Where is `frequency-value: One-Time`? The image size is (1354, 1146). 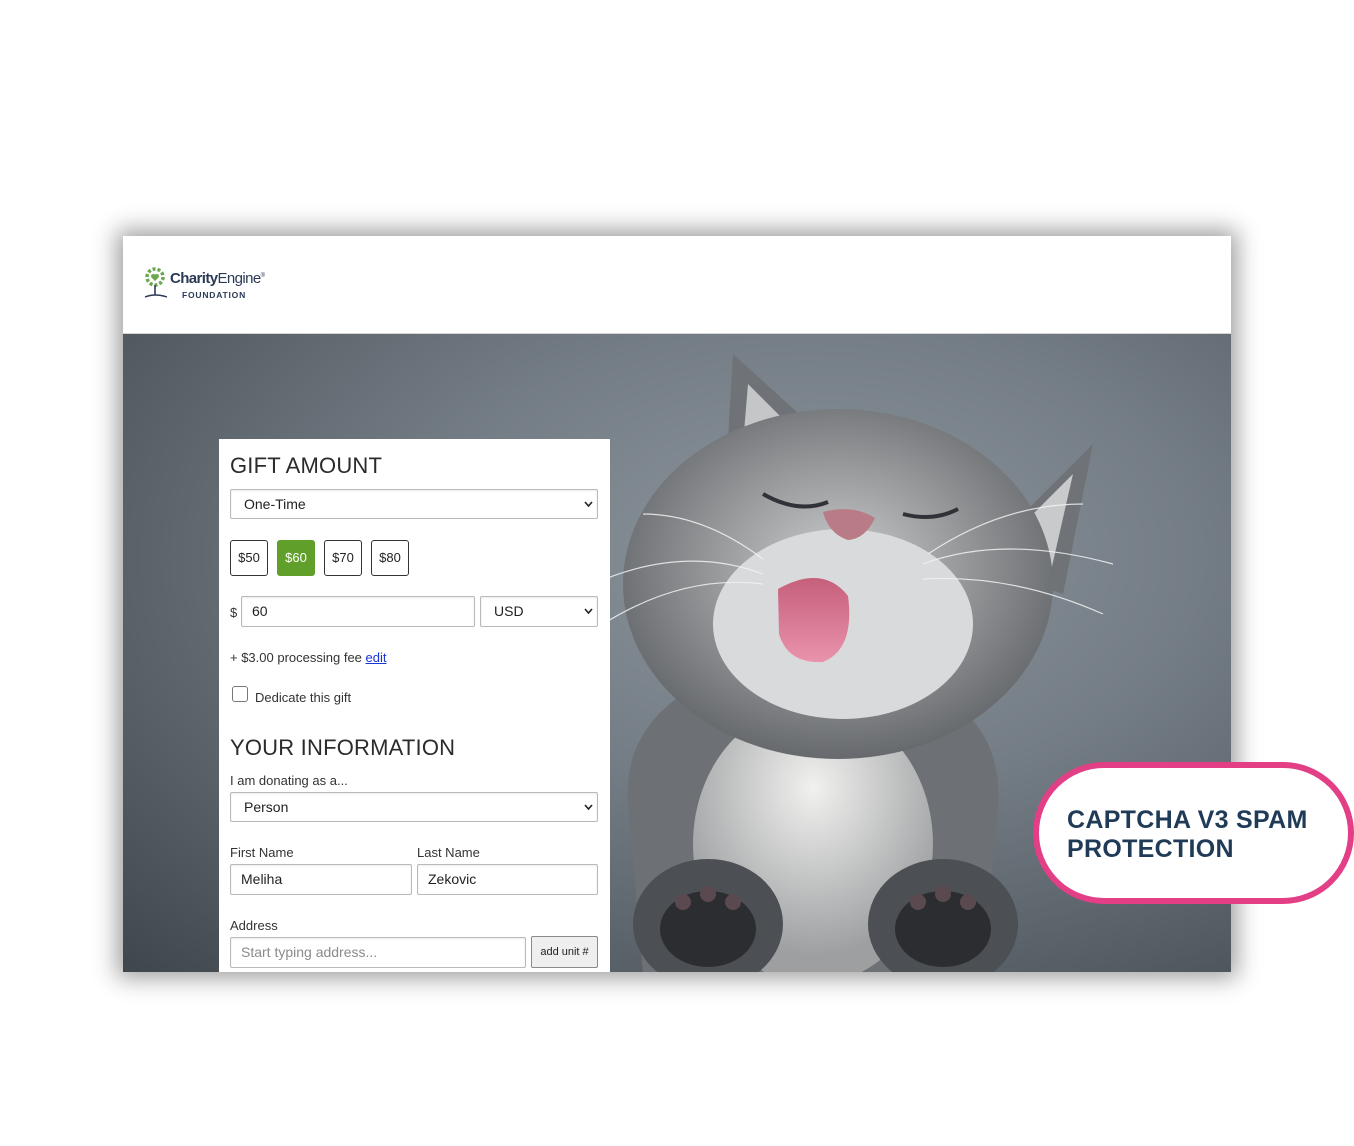
frequency-value: One-Time is located at coordinates (275, 504).